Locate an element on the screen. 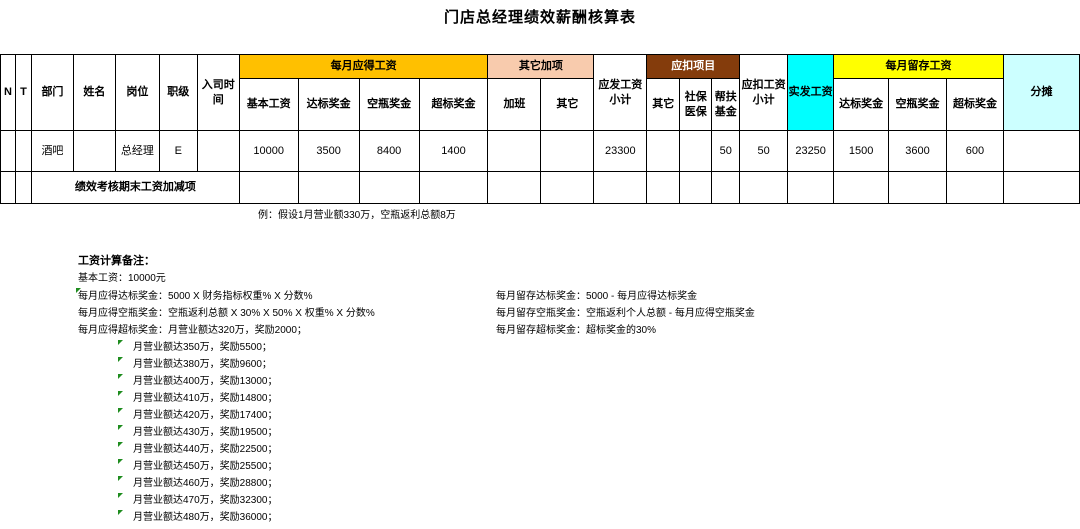 The height and width of the screenshot is (529, 1080). col-dept-header: 部门 is located at coordinates (52, 92).